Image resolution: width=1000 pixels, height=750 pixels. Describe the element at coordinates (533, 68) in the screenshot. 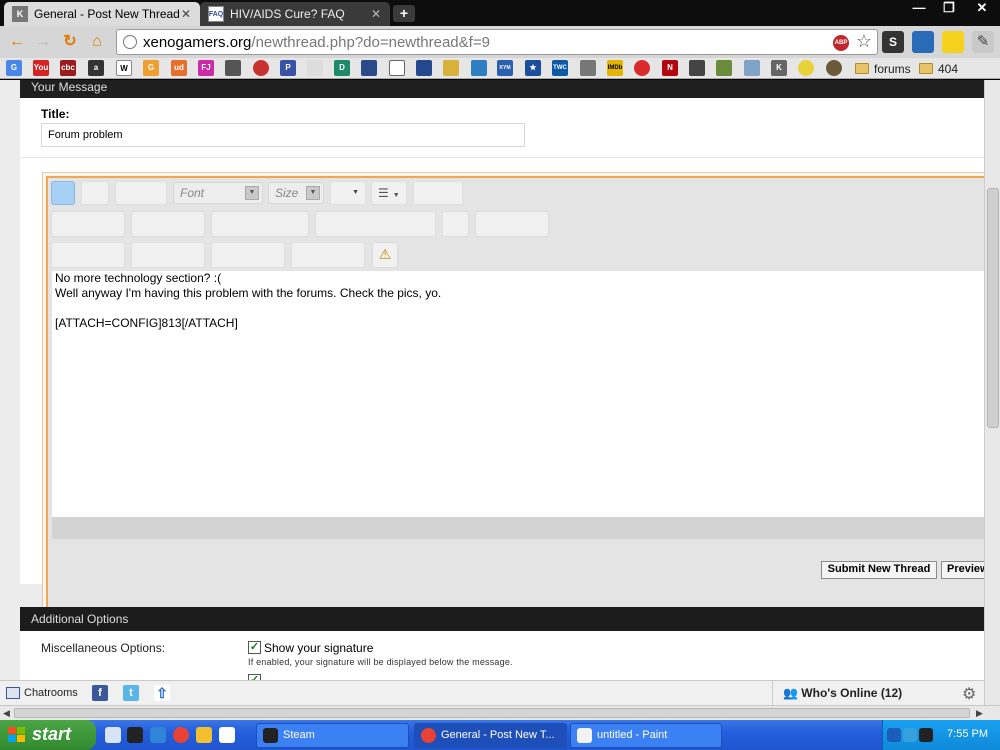

I see `star-bookmark-icon: ★` at that location.